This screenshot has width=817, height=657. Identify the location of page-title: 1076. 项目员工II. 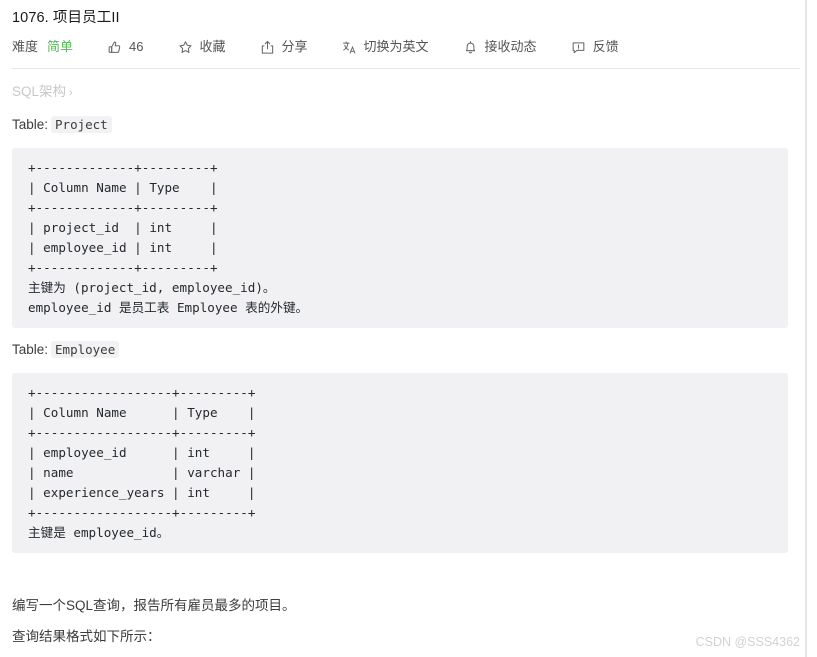
(66, 18).